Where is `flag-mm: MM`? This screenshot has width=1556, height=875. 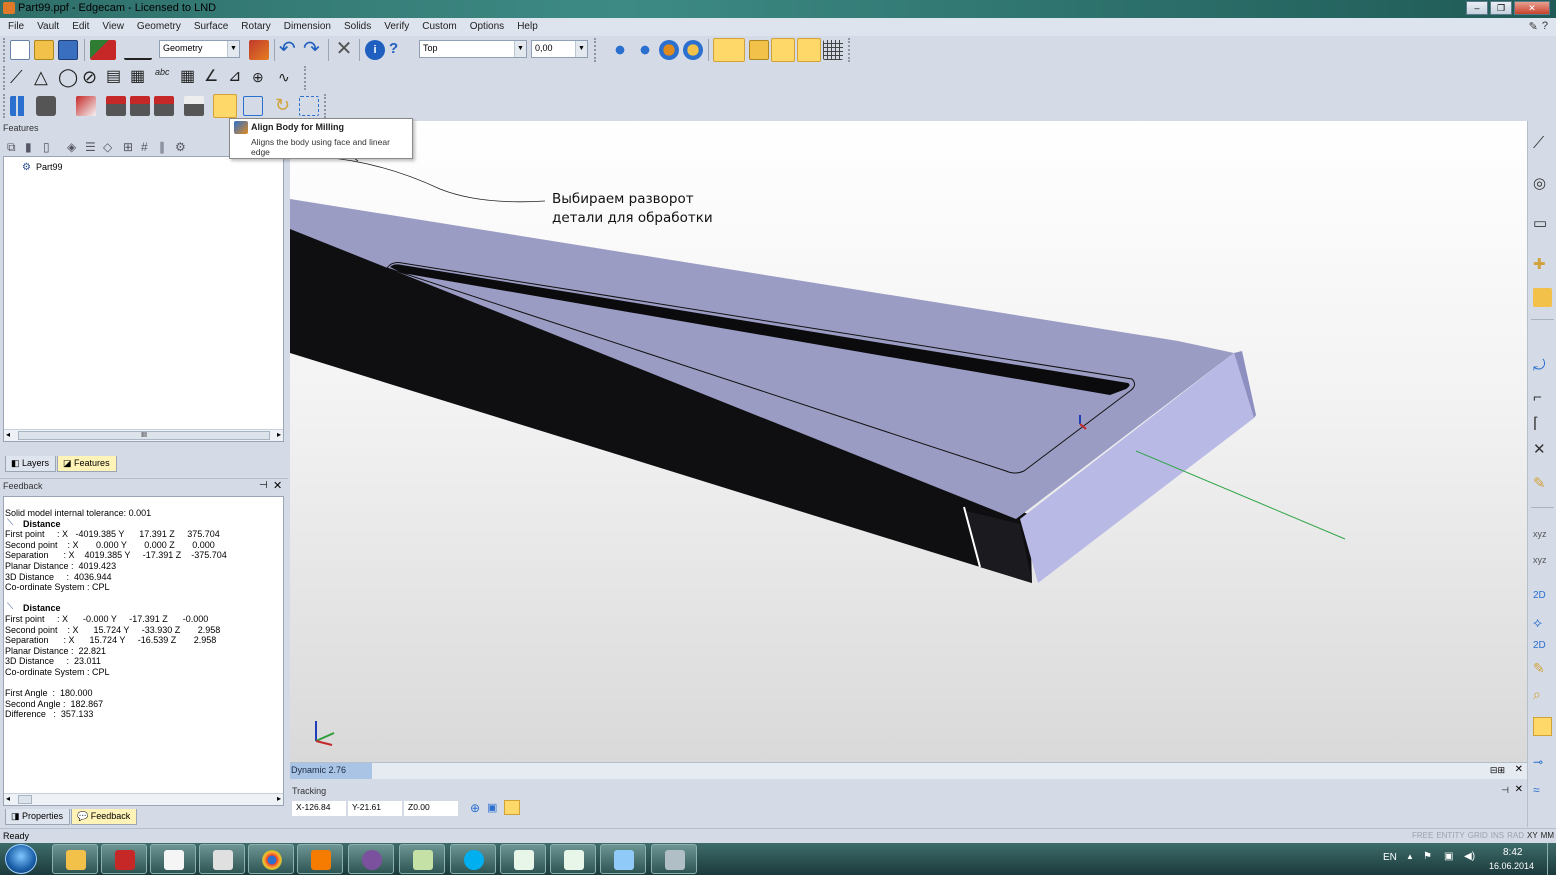
flag-mm: MM is located at coordinates (1547, 835).